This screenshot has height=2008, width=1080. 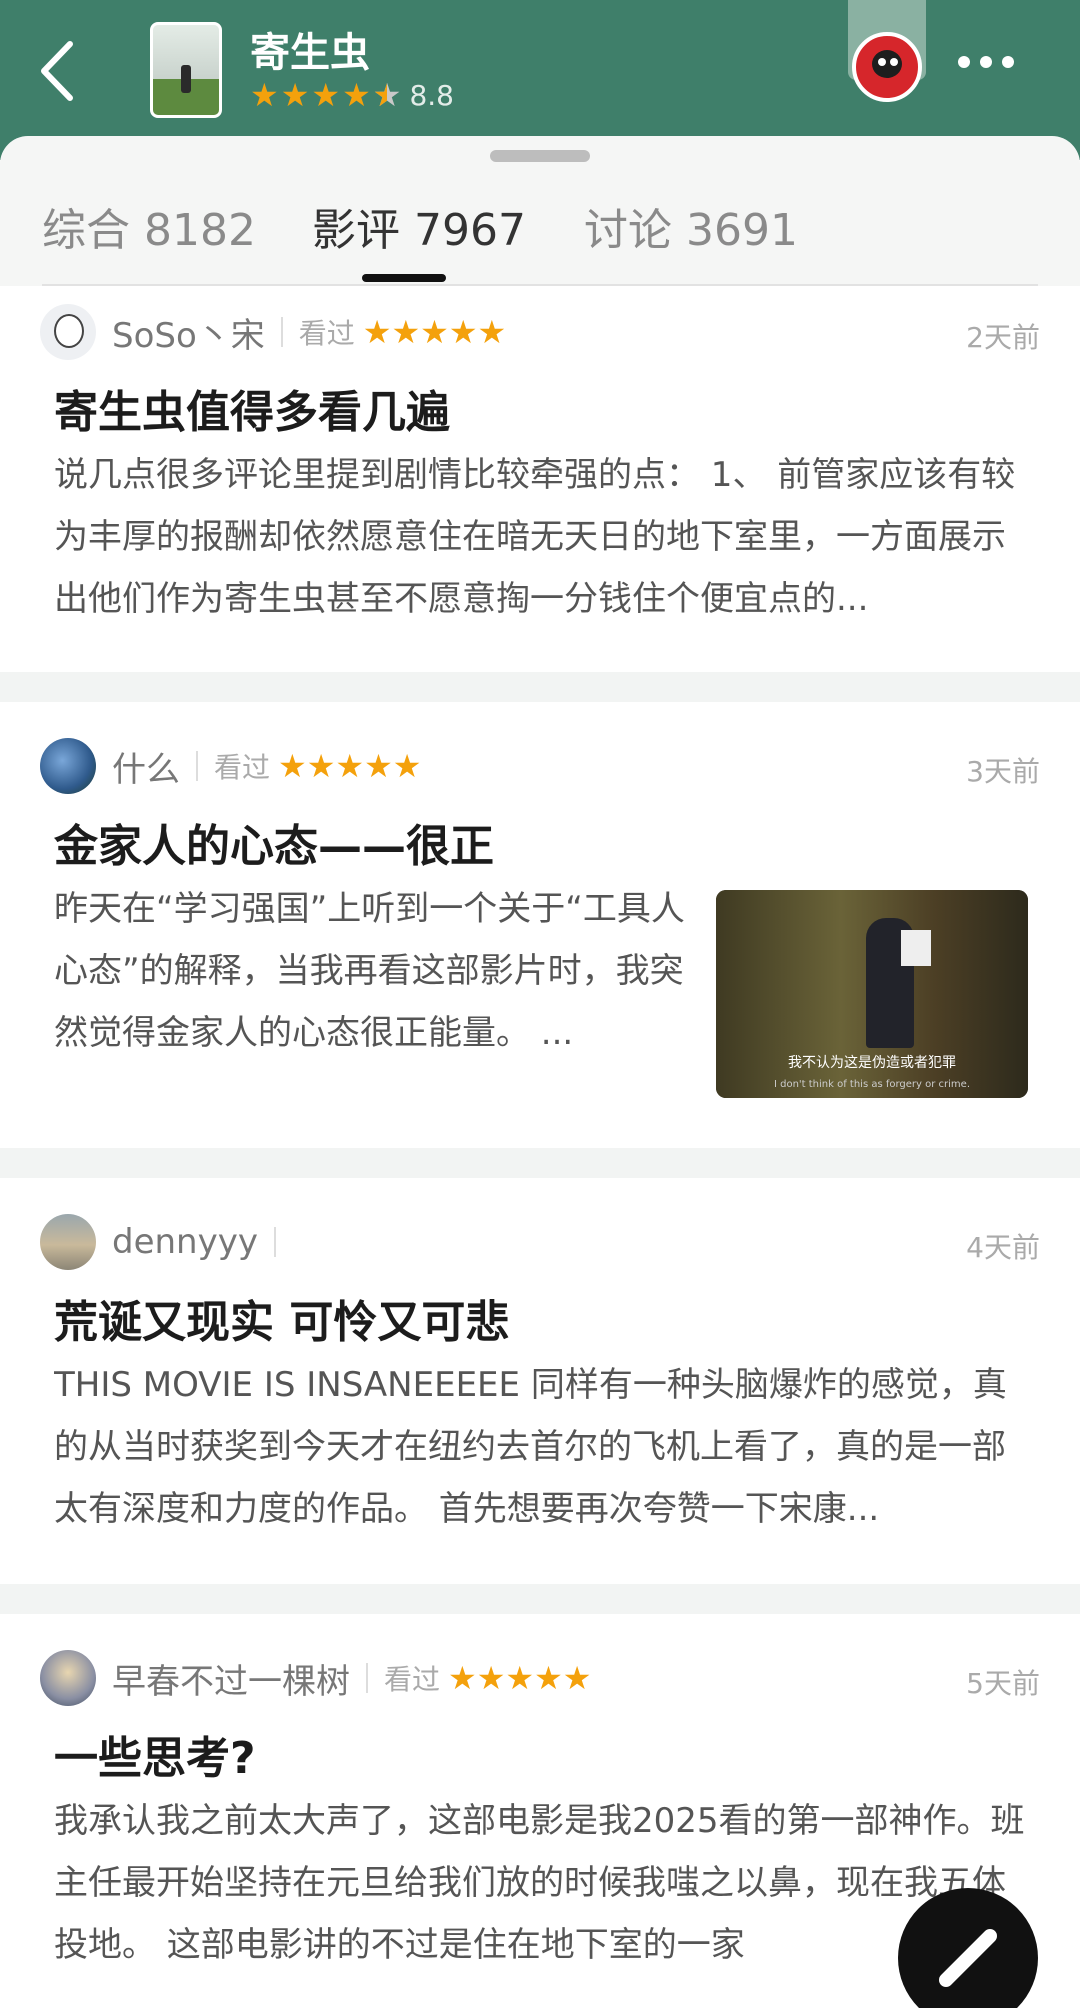 What do you see at coordinates (1003, 337) in the screenshot?
I see `review-time: 2天前` at bounding box center [1003, 337].